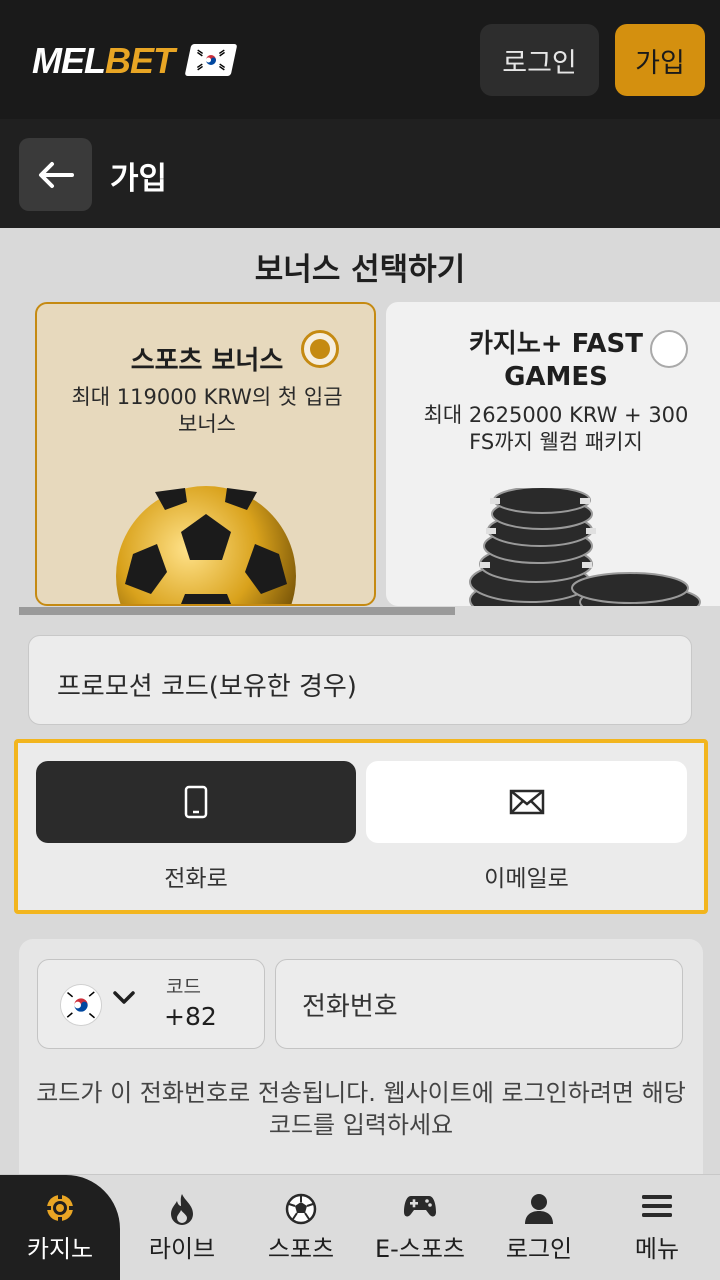 The height and width of the screenshot is (1280, 720). I want to click on nav-label: E-스포츠, so click(420, 1249).